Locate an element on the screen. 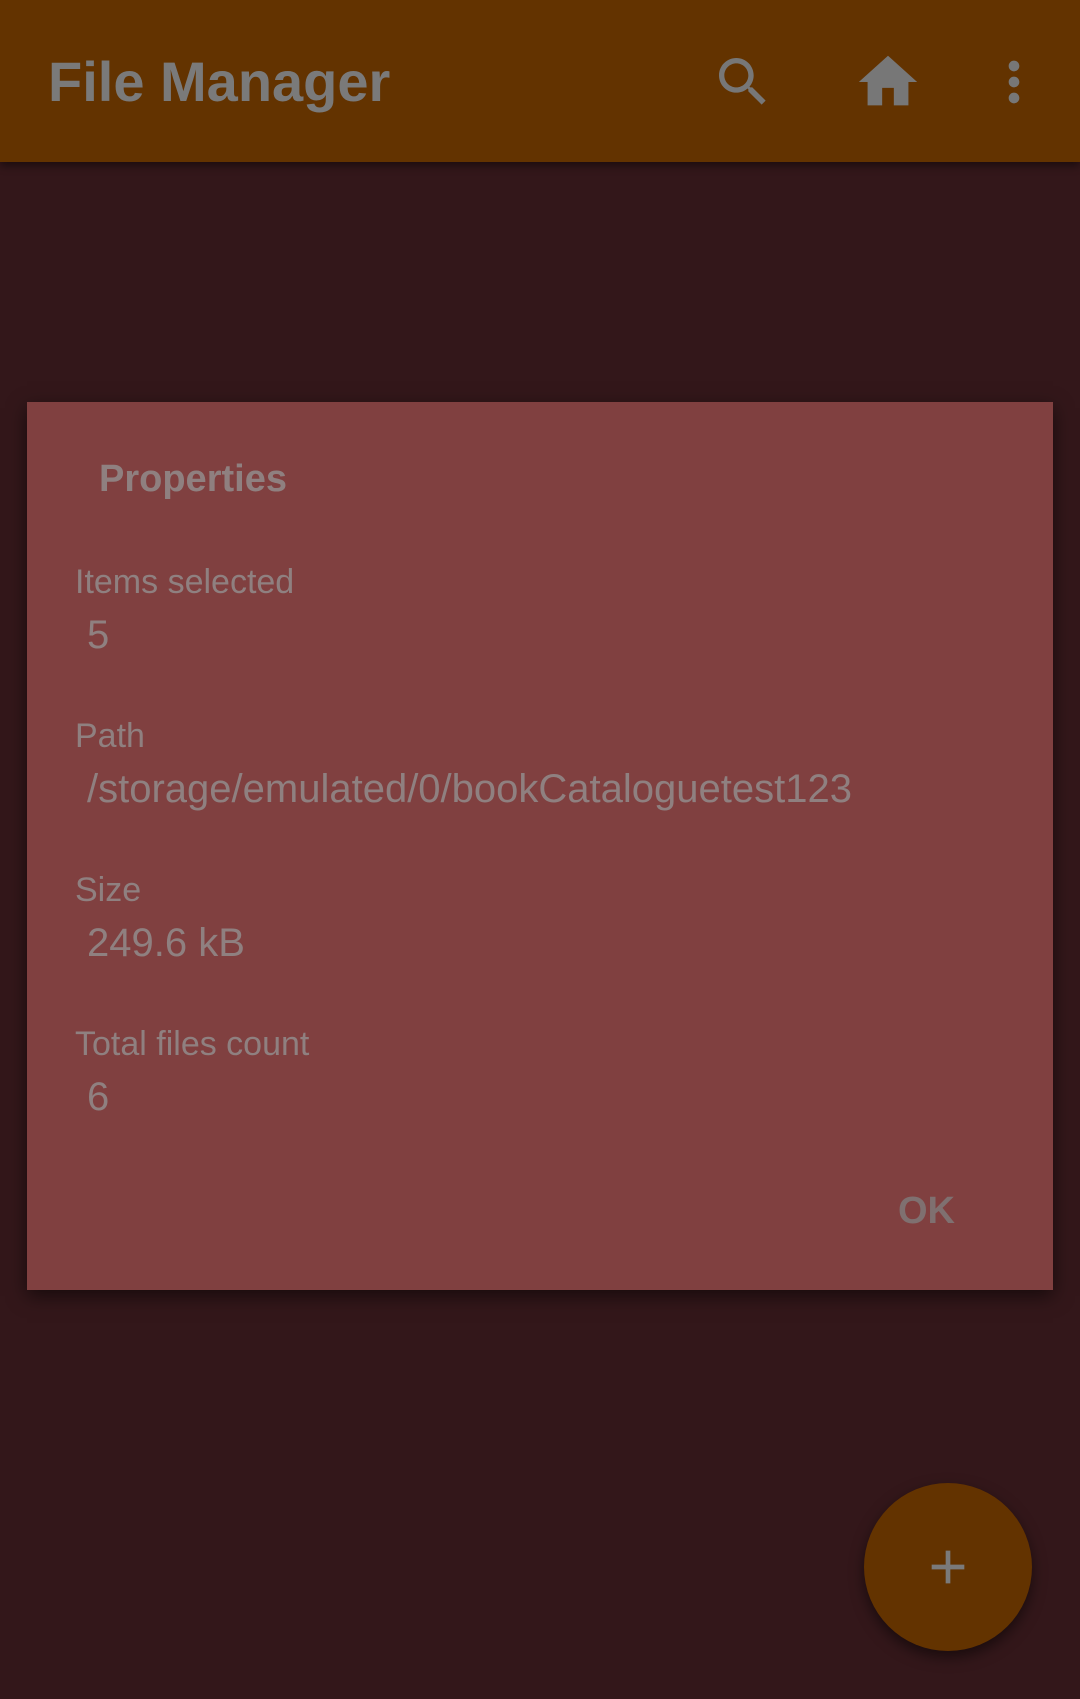  search-icon is located at coordinates (743, 82).